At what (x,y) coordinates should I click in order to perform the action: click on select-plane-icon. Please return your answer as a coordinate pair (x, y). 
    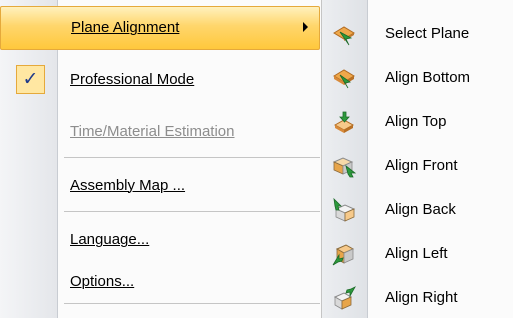
    Looking at the image, I should click on (344, 36).